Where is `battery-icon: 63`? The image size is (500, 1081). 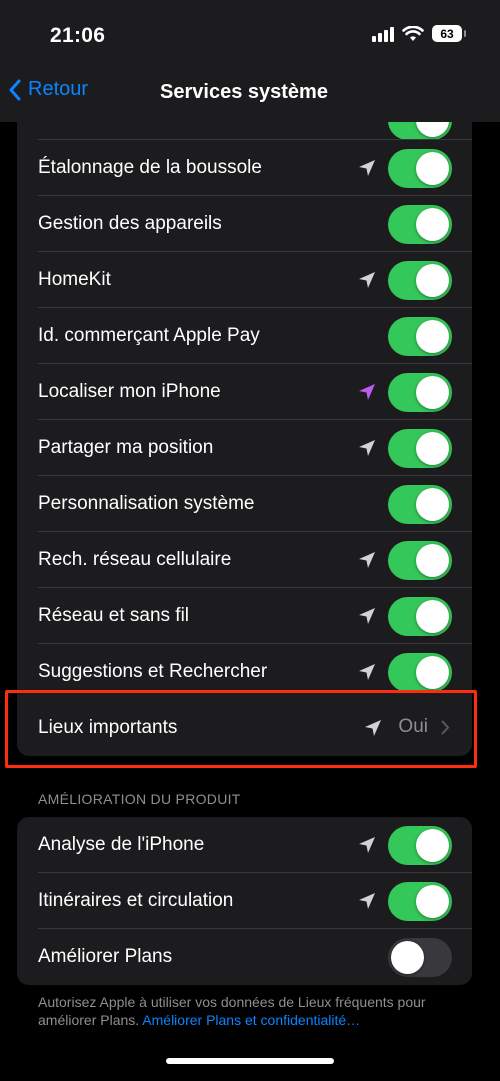
battery-icon: 63 is located at coordinates (449, 33).